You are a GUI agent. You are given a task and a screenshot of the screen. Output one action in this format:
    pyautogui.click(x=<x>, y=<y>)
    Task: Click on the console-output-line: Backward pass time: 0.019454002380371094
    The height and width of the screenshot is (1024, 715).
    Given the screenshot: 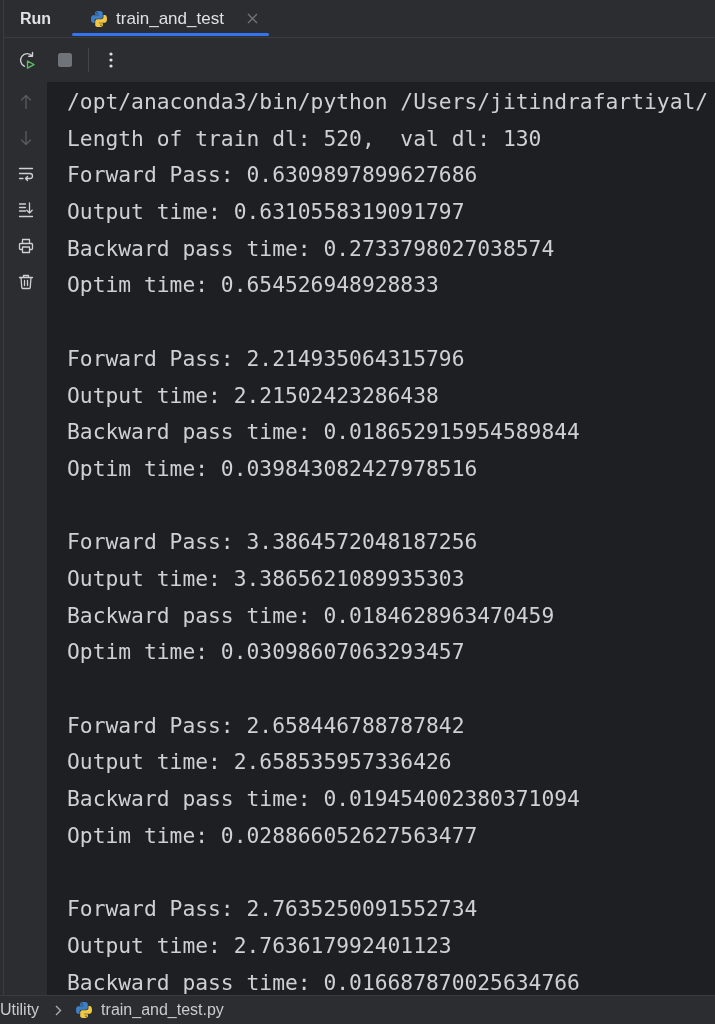 What is the action you would take?
    pyautogui.click(x=323, y=799)
    